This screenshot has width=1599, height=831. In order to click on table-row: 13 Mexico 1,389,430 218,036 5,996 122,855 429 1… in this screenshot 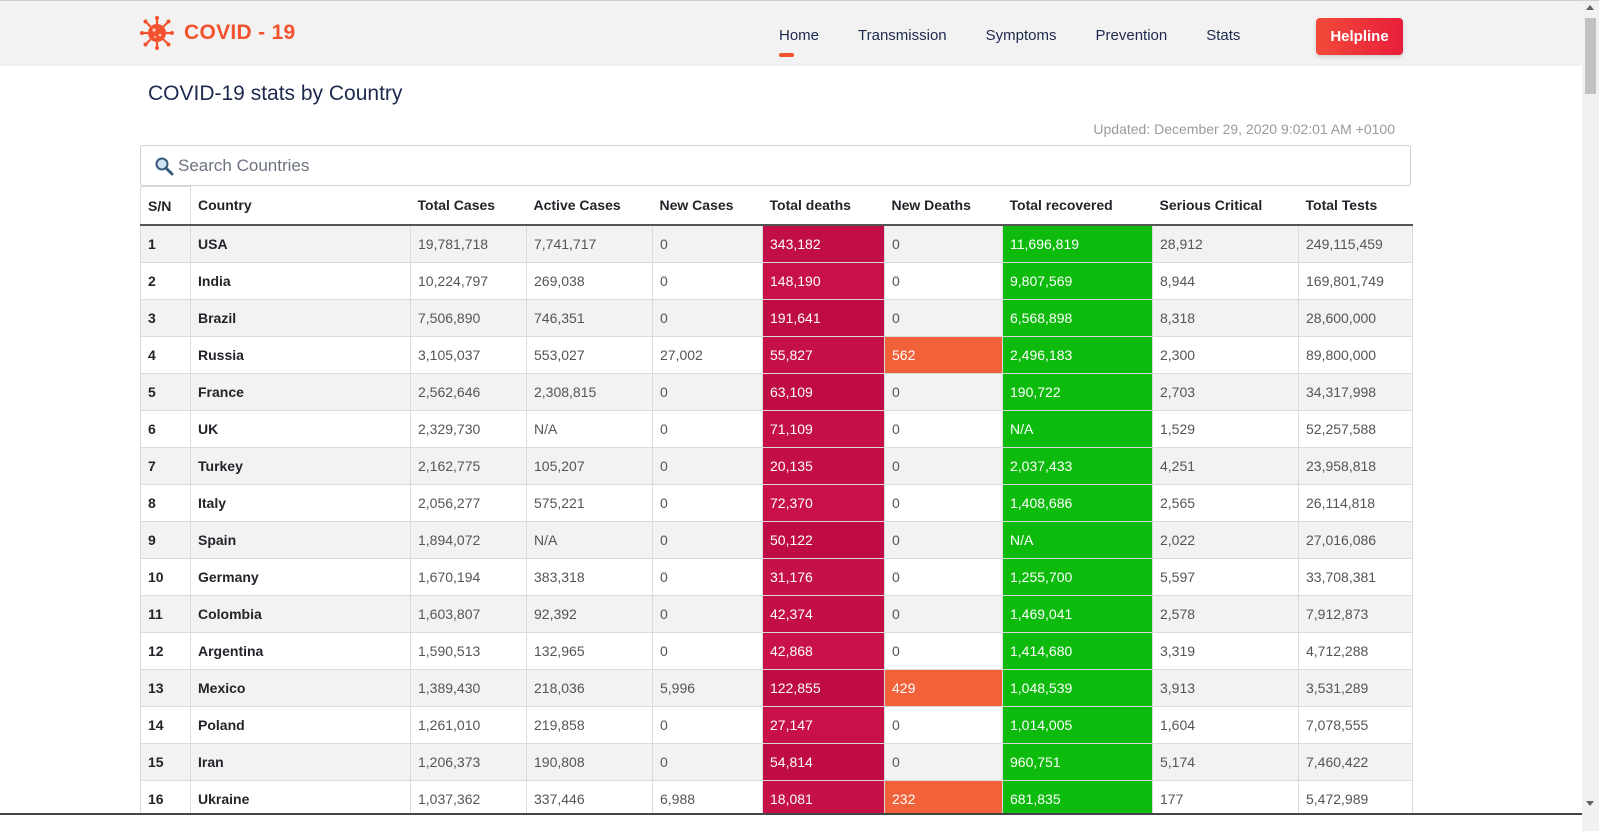, I will do `click(776, 688)`.